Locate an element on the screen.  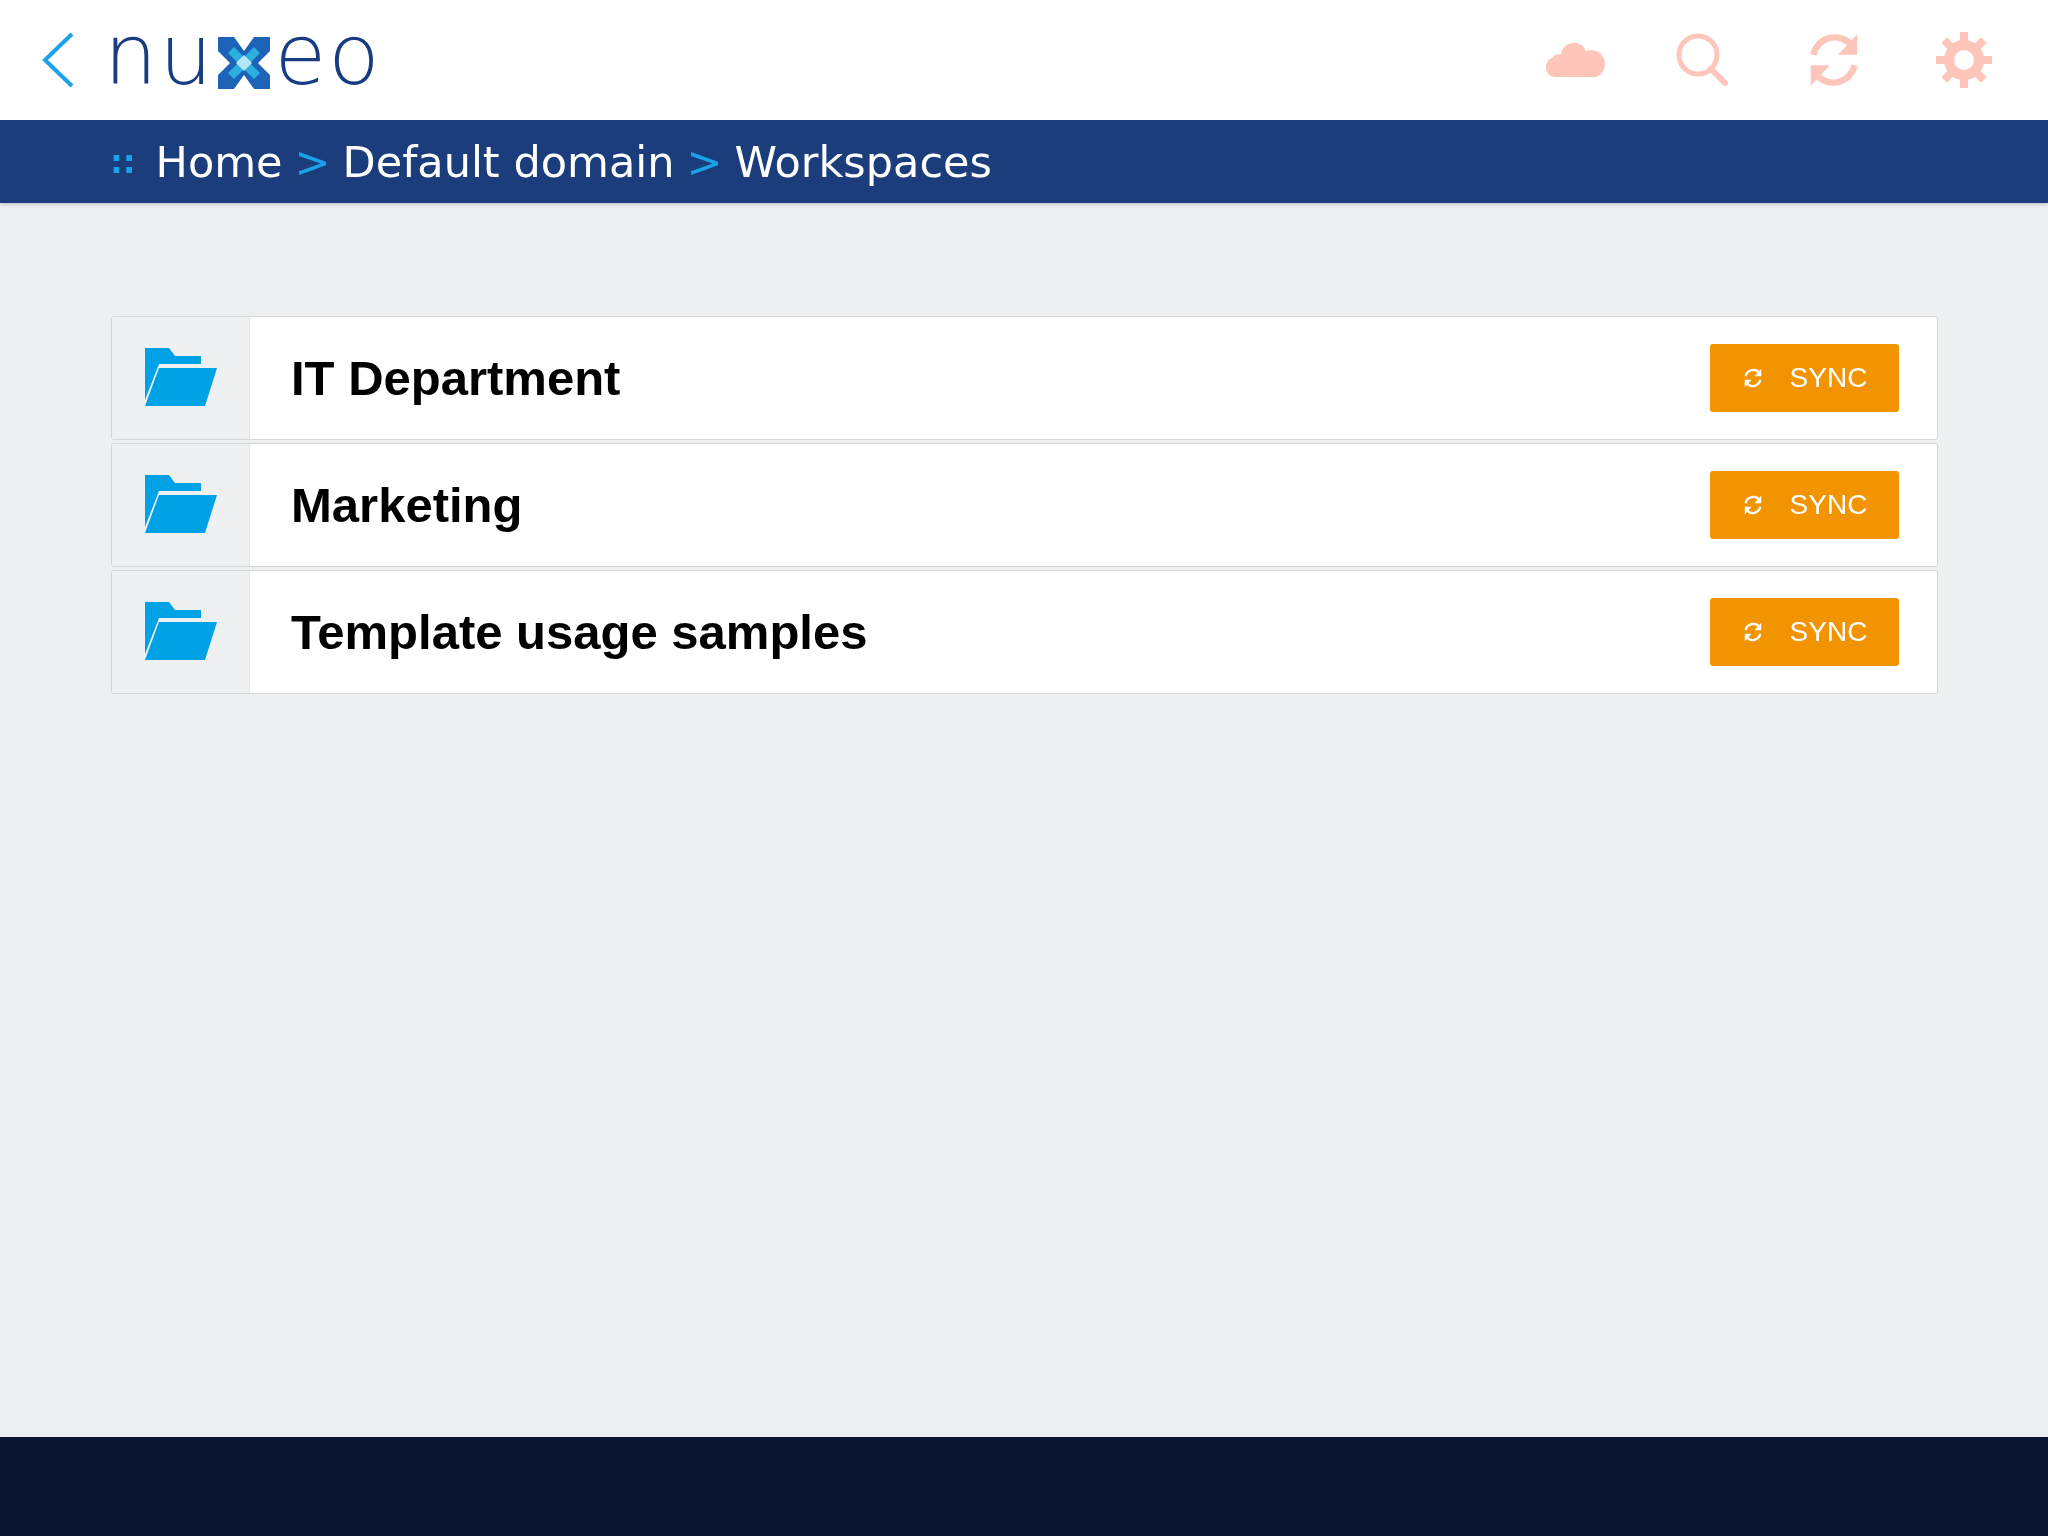
workspace-title: Marketing is located at coordinates (407, 505).